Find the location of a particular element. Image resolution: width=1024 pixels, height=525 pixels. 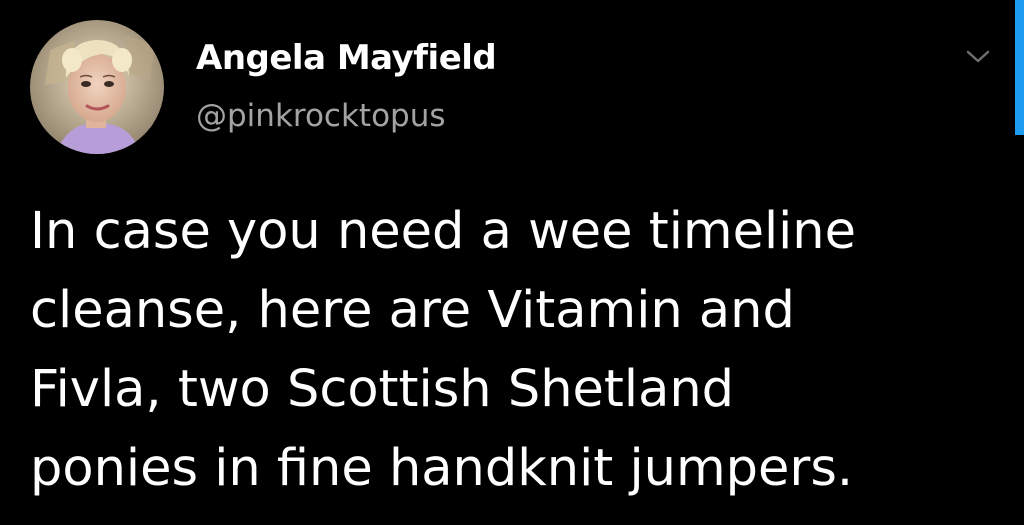

profile-photo is located at coordinates (97, 87).